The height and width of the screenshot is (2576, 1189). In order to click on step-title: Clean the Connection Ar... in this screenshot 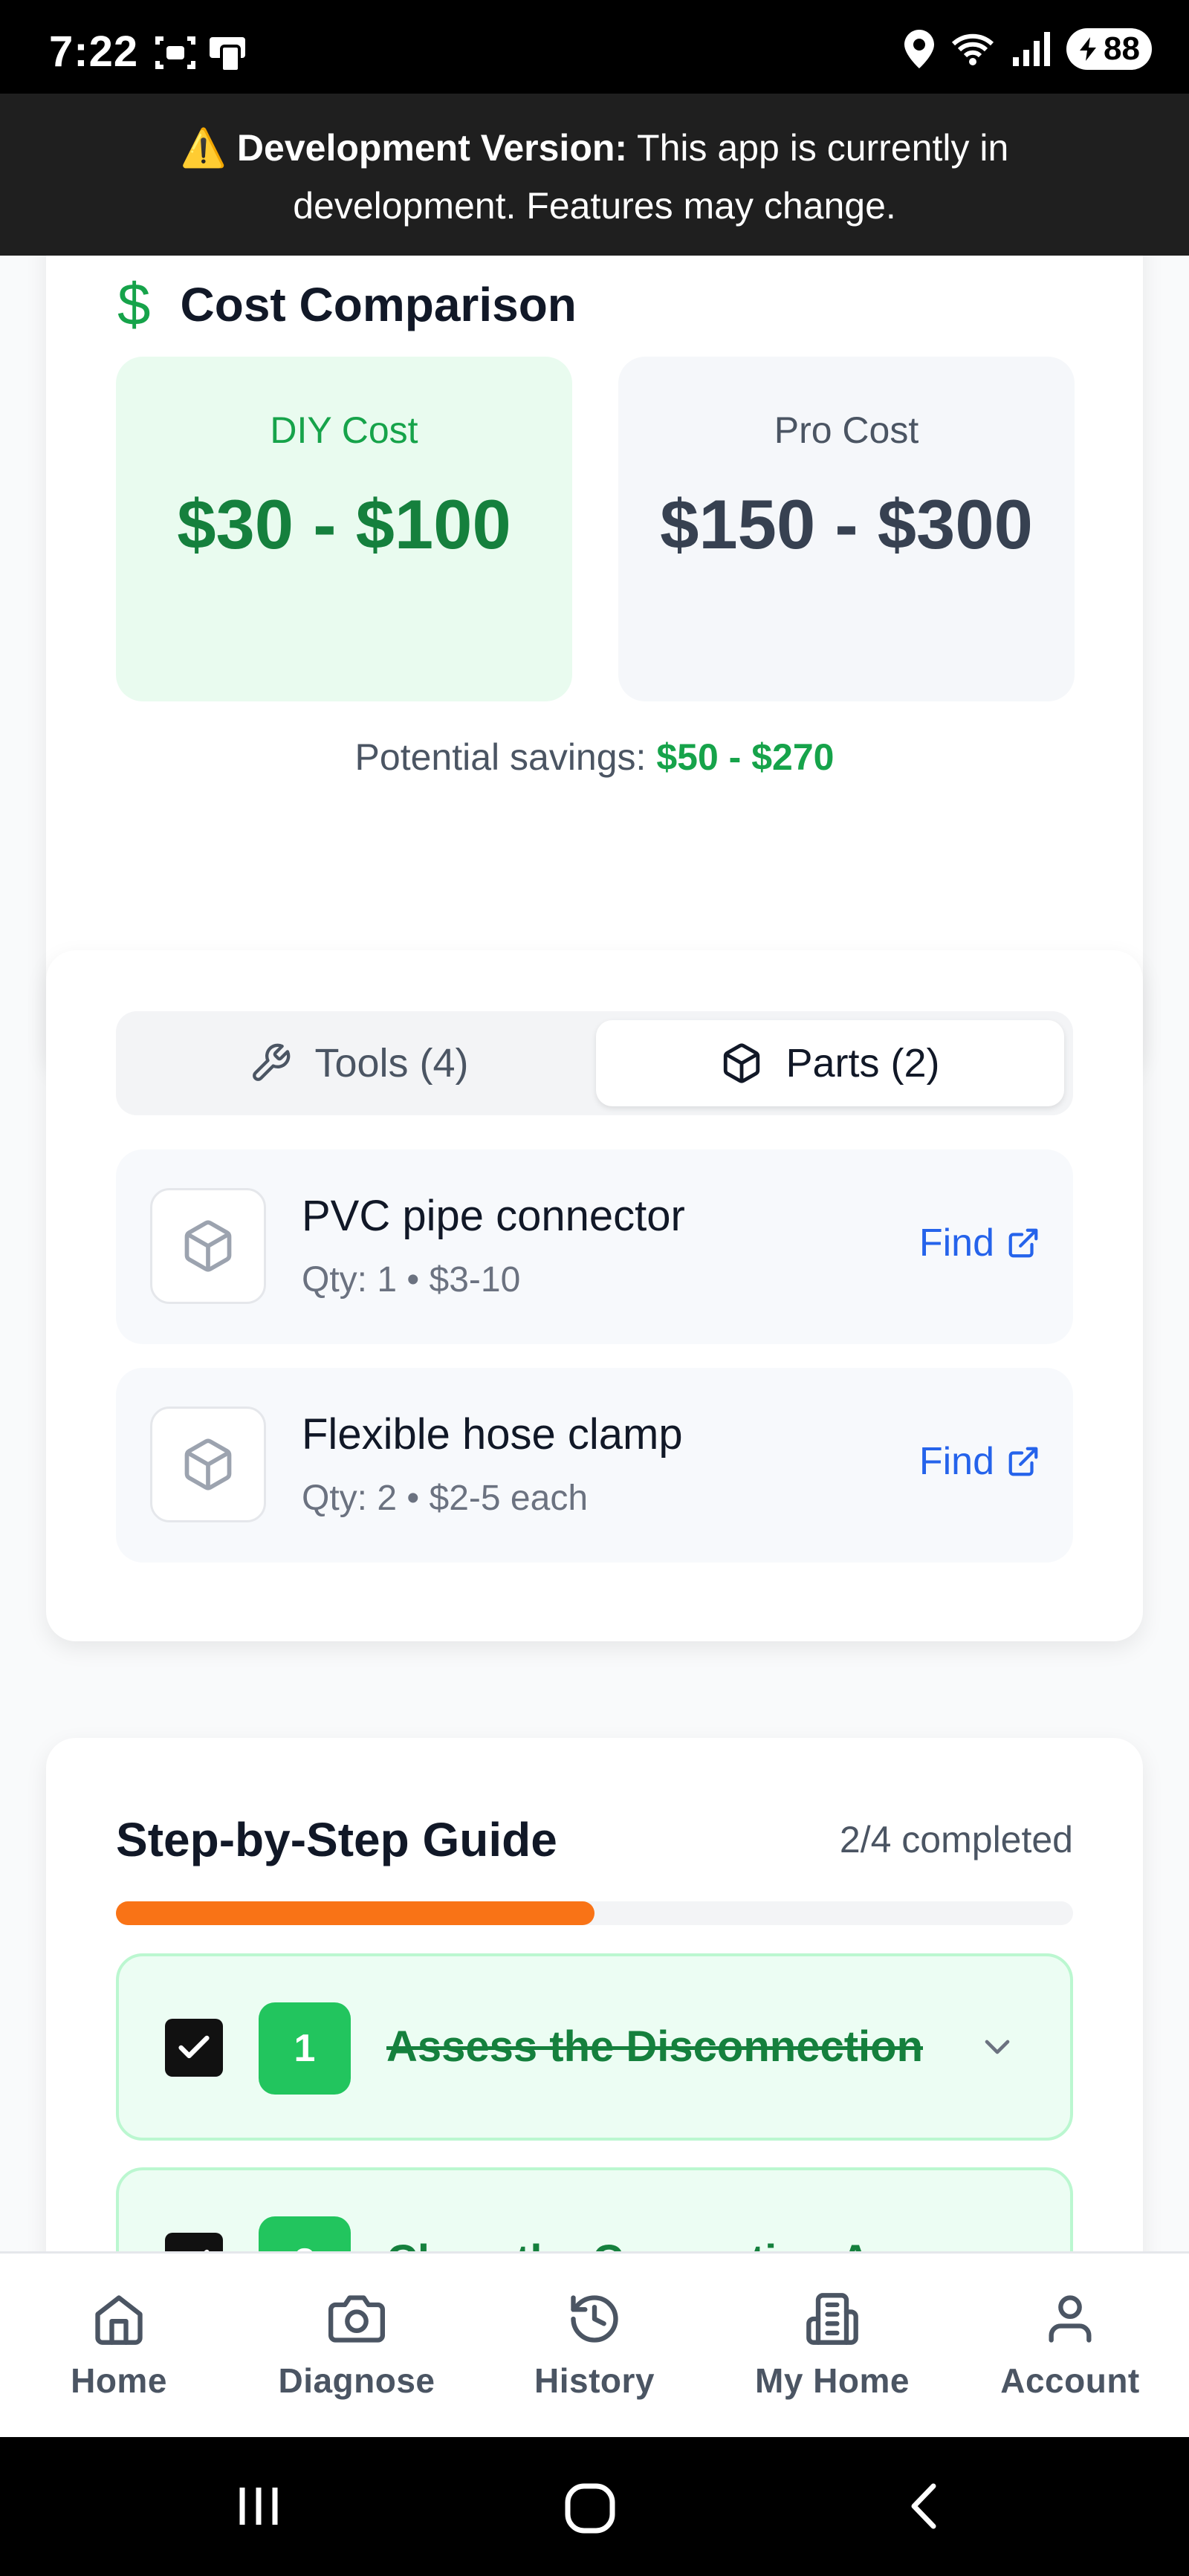, I will do `click(680, 2243)`.